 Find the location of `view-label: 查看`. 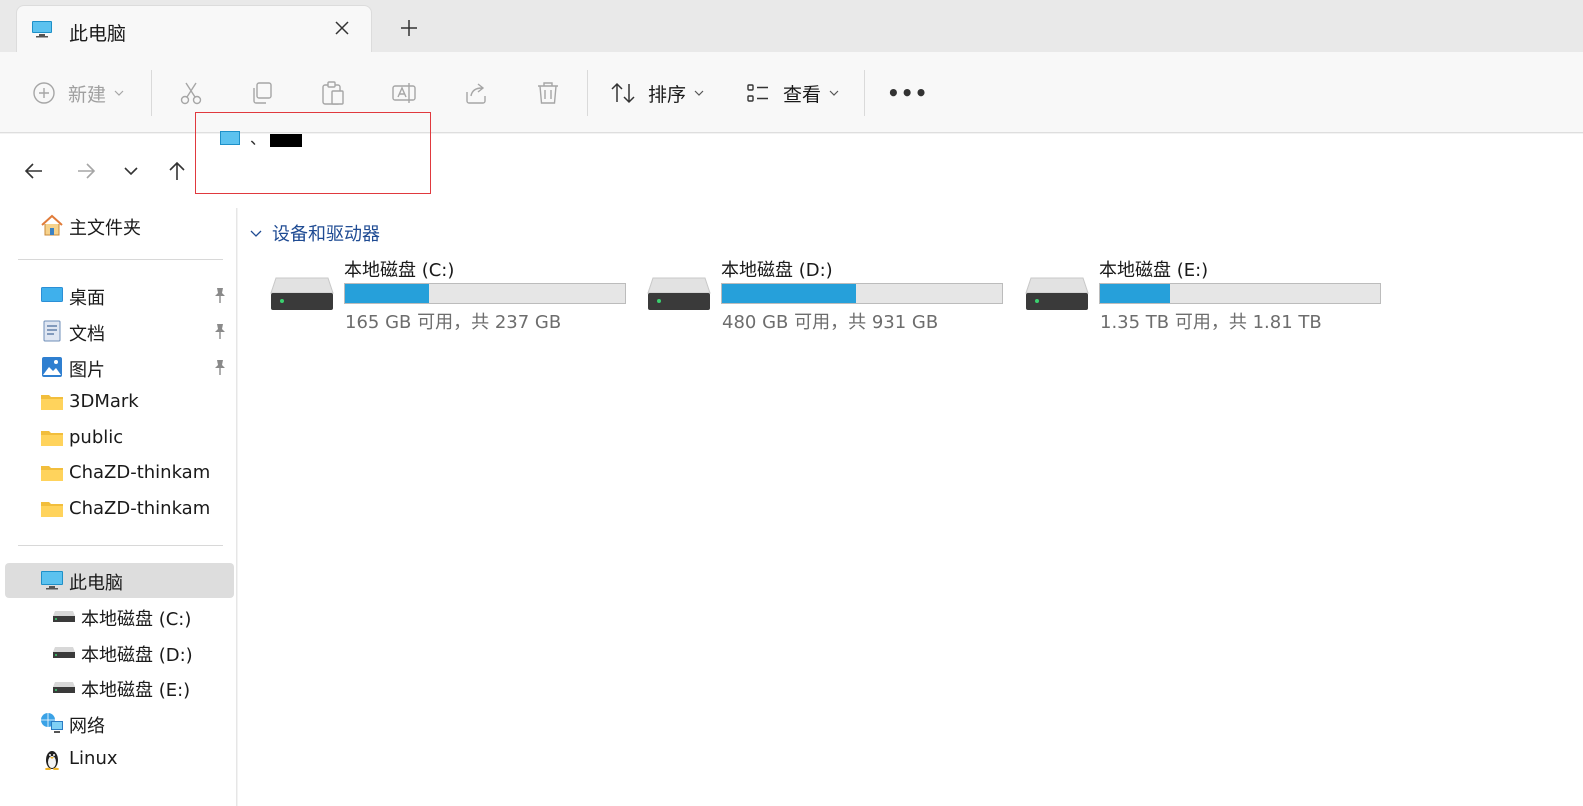

view-label: 查看 is located at coordinates (802, 94).